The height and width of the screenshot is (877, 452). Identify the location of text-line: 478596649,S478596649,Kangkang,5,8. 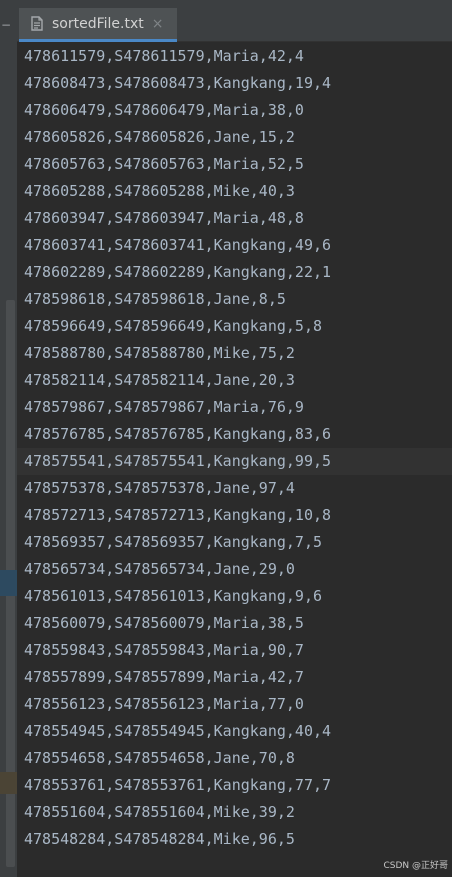
(234, 326).